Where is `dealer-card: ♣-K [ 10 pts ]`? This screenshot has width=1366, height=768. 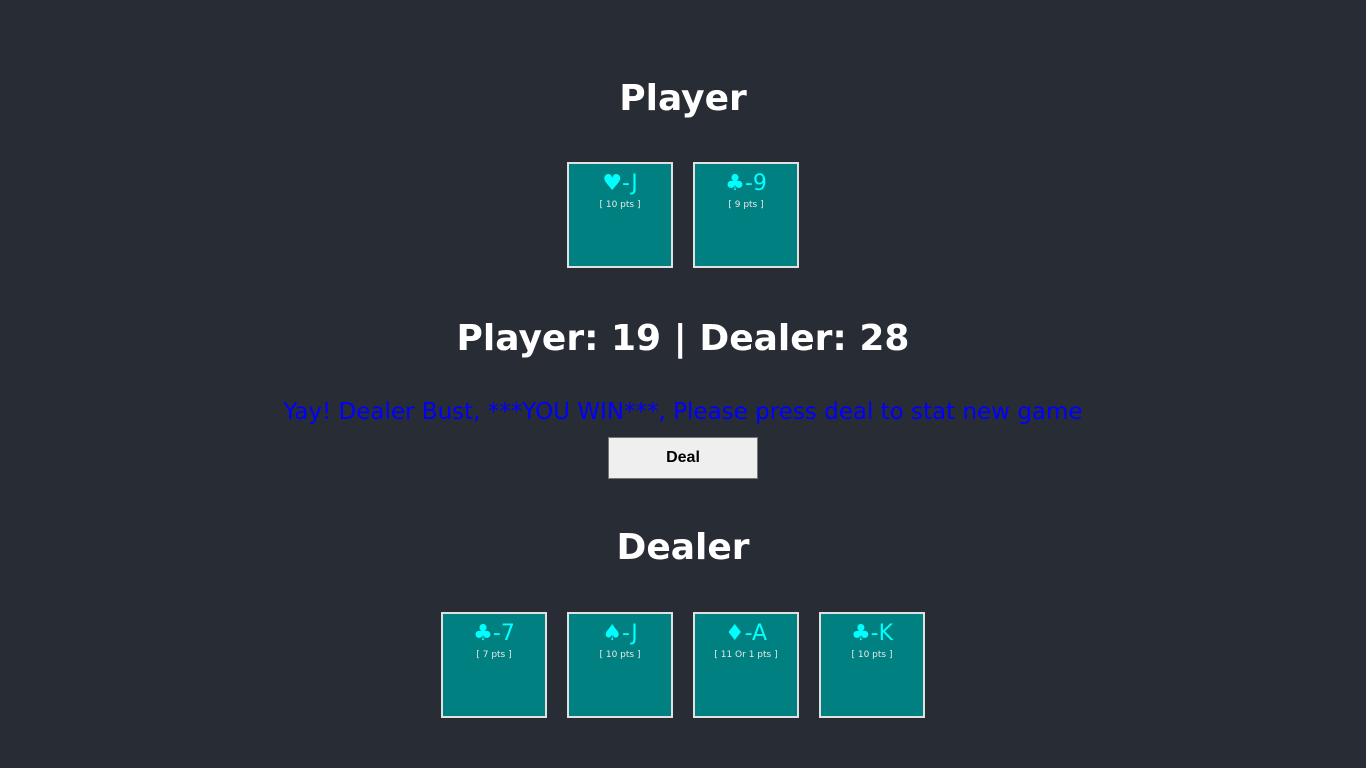 dealer-card: ♣-K [ 10 pts ] is located at coordinates (872, 665).